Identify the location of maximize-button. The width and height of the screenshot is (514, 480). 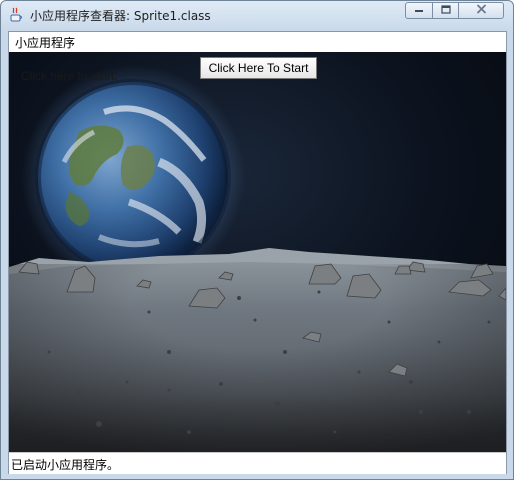
(445, 10).